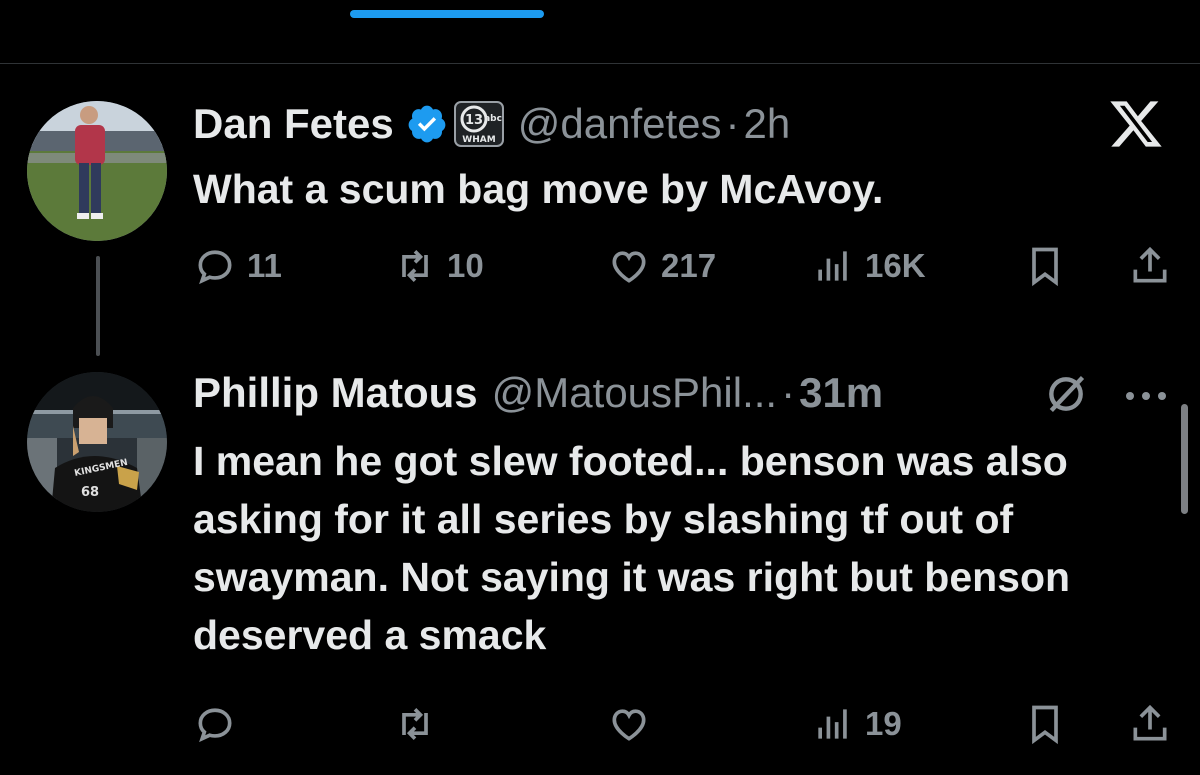 Image resolution: width=1200 pixels, height=775 pixels. I want to click on reply-button, so click(220, 724).